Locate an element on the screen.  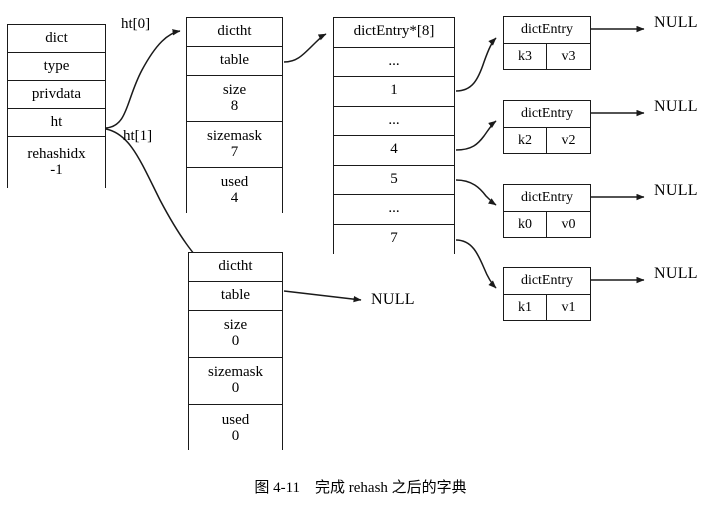
dictentry-node-k3: dictEntry k3 v3 is located at coordinates (547, 43).